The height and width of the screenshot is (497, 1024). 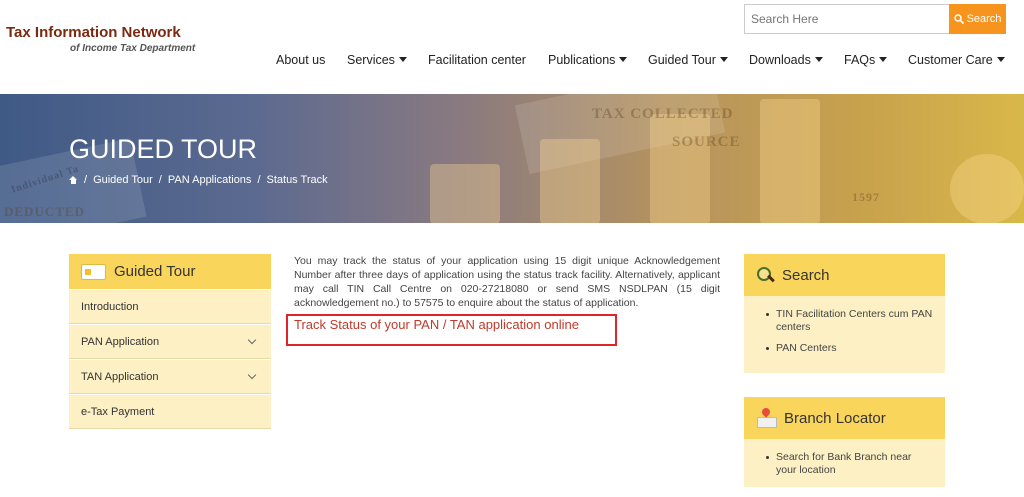 What do you see at coordinates (765, 275) in the screenshot?
I see `magnifier-icon` at bounding box center [765, 275].